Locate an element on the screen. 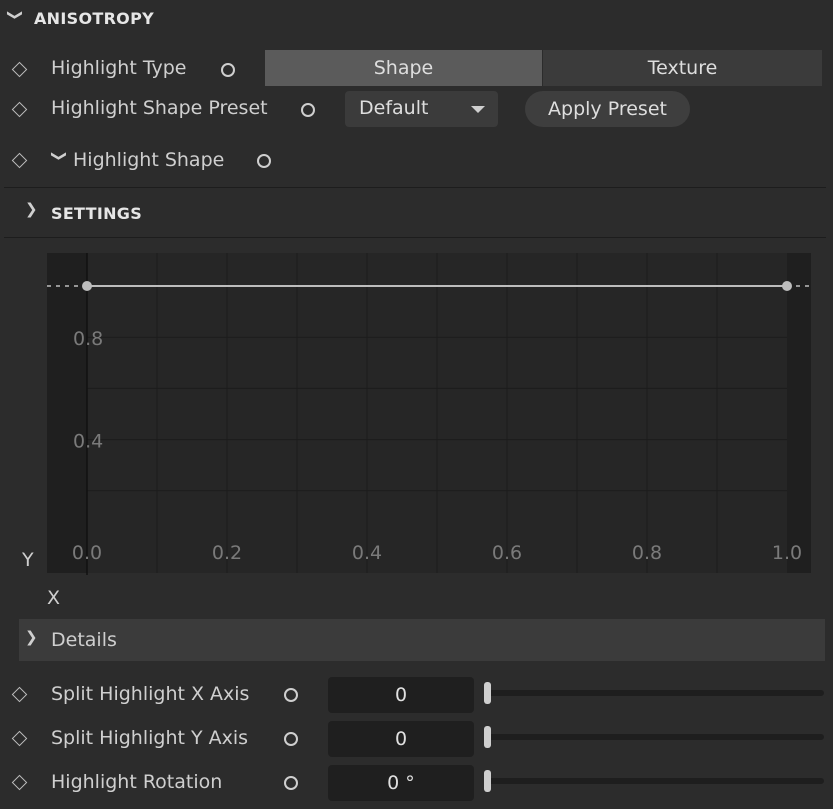 The image size is (833, 809). section-title-settings: SETTINGS is located at coordinates (96, 213).